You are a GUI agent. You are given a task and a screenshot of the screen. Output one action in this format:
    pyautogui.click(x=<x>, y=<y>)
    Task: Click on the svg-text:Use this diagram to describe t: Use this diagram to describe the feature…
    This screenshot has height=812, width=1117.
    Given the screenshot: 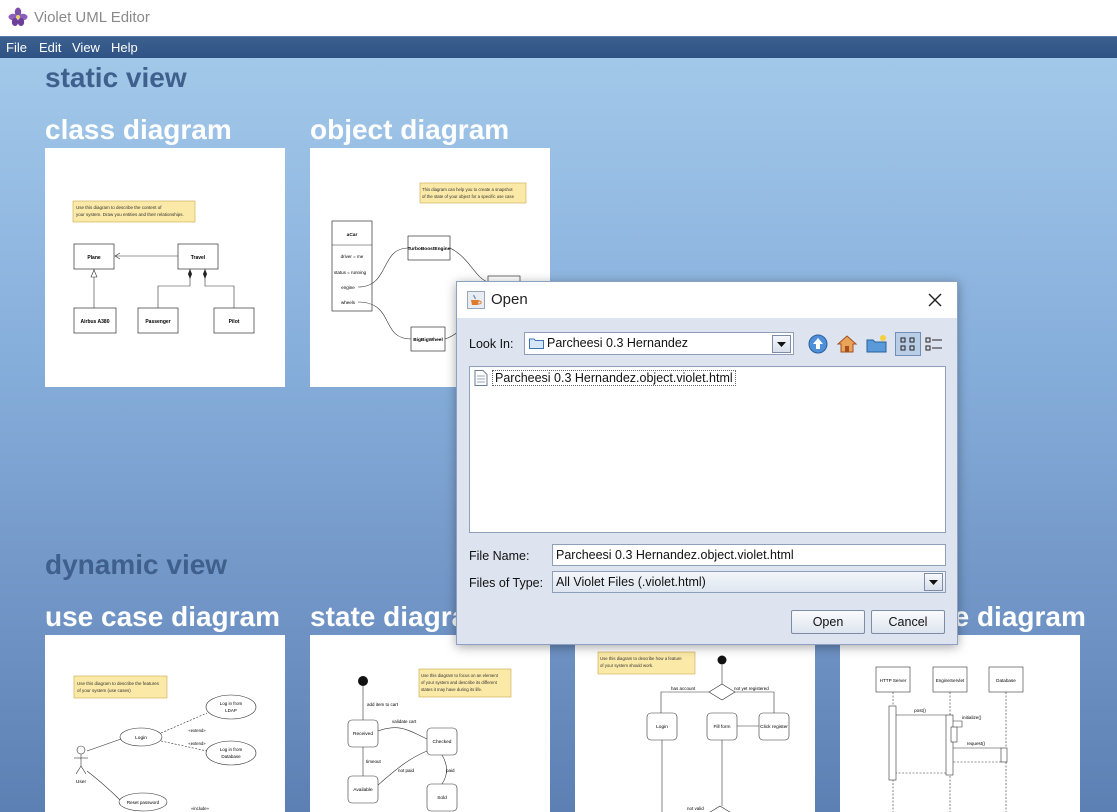 What is the action you would take?
    pyautogui.click(x=118, y=683)
    